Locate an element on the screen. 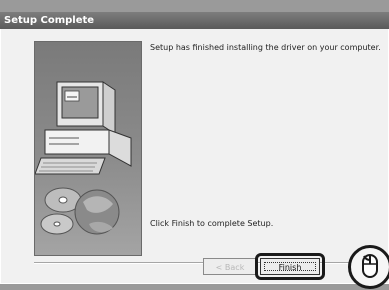  finish-button: Finish is located at coordinates (290, 266).